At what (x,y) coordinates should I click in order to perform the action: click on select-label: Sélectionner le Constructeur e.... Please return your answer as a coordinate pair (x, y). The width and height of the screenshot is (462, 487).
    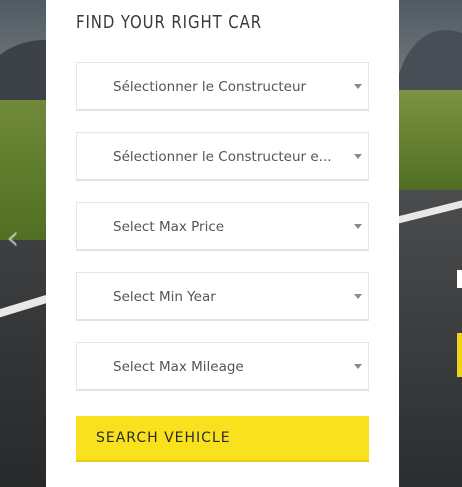
    Looking at the image, I should click on (222, 157).